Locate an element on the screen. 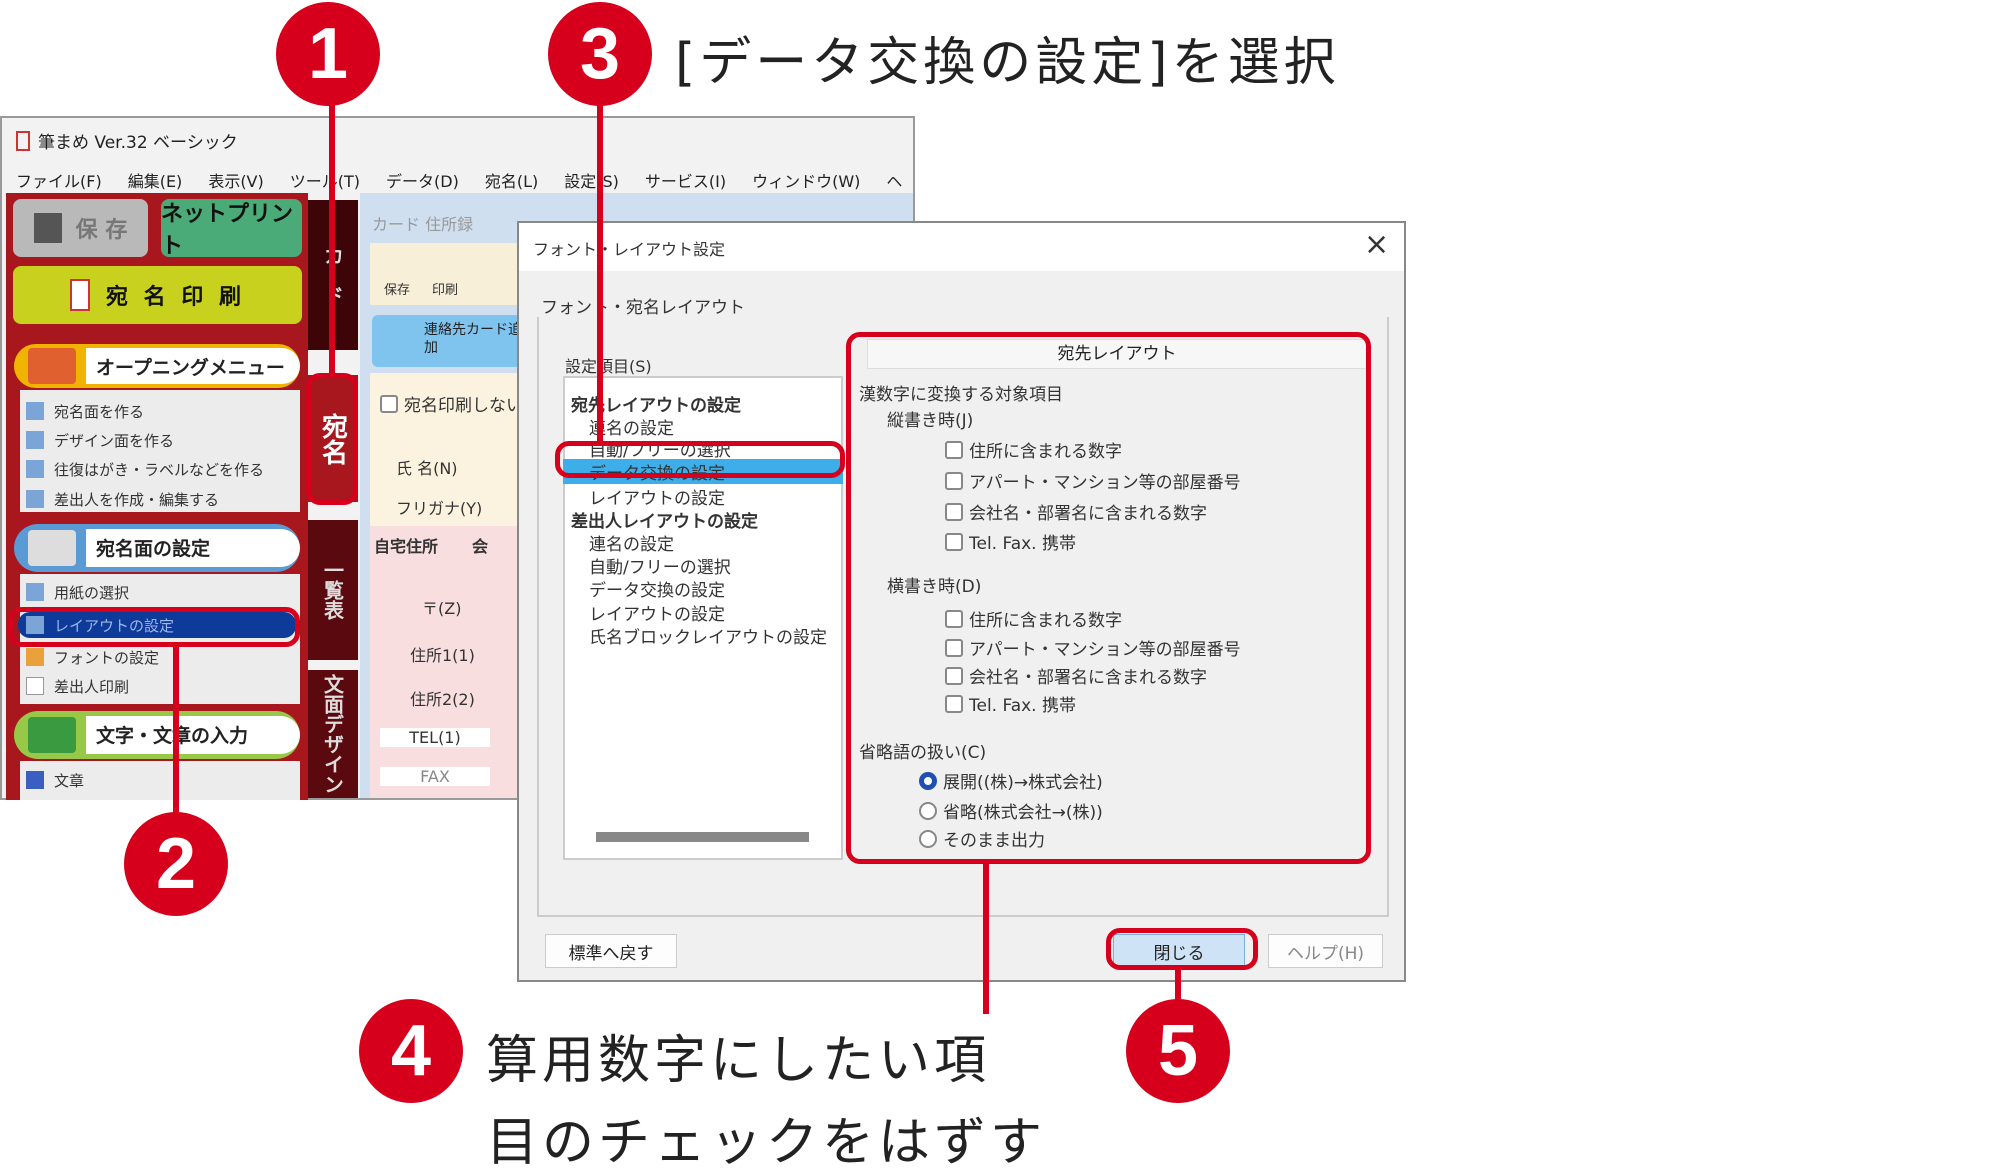 Image resolution: width=2000 pixels, height=1175 pixels. sidebar-item: 往復はがき・ラベルなどを作る is located at coordinates (161, 469).